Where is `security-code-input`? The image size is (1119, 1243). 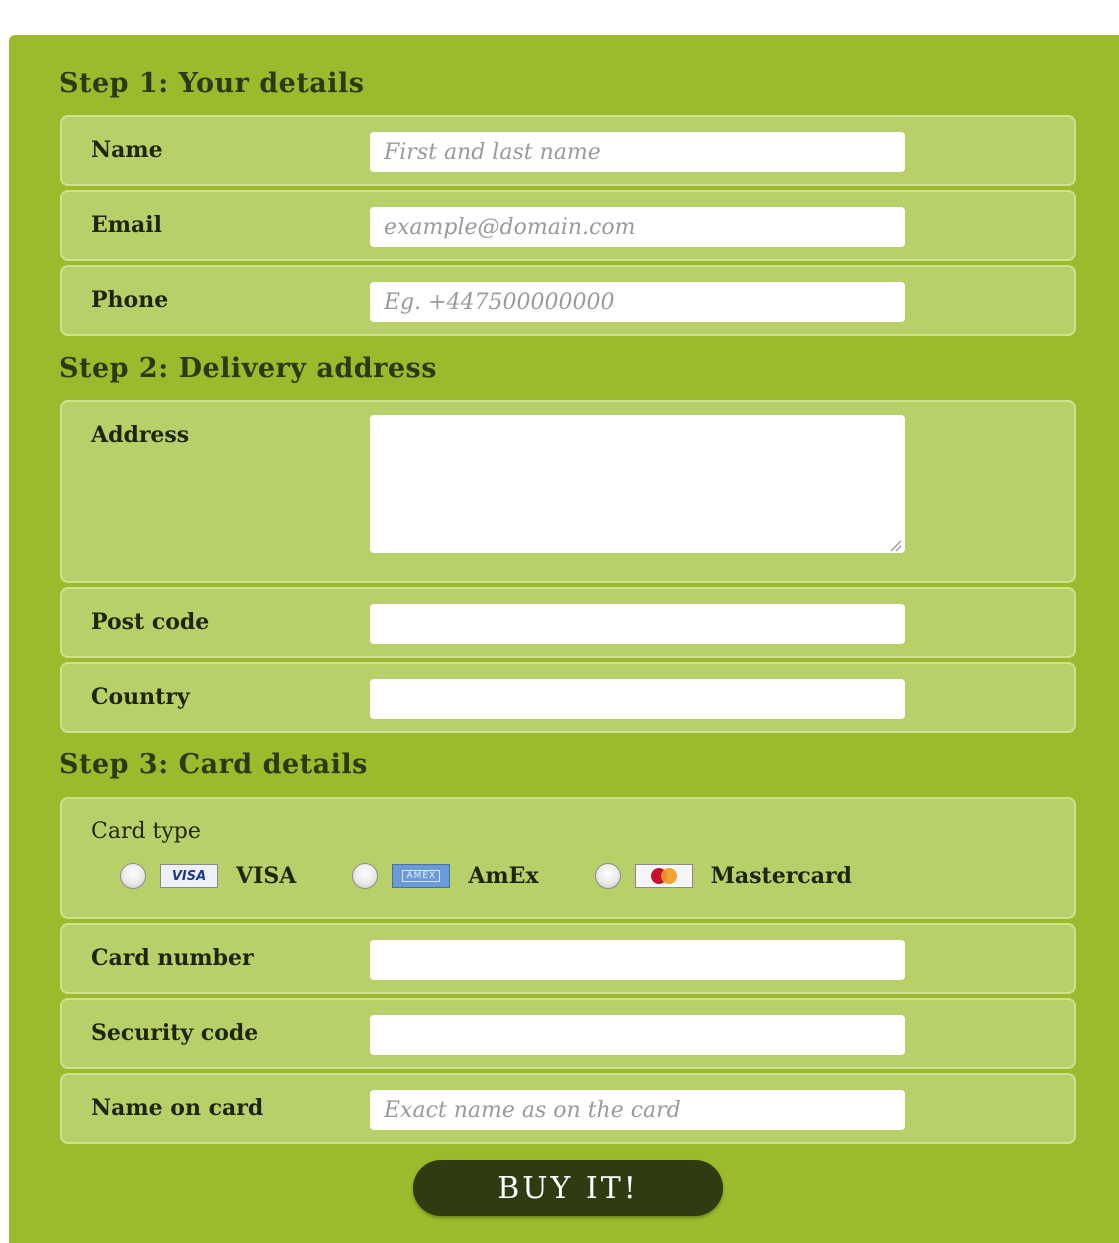 security-code-input is located at coordinates (637, 1035).